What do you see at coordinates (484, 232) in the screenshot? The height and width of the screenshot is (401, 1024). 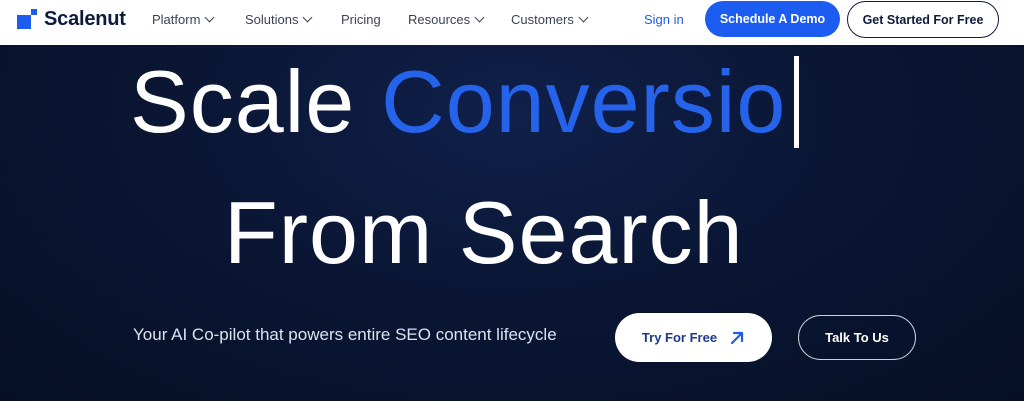 I see `hero-headline-line2: From Search` at bounding box center [484, 232].